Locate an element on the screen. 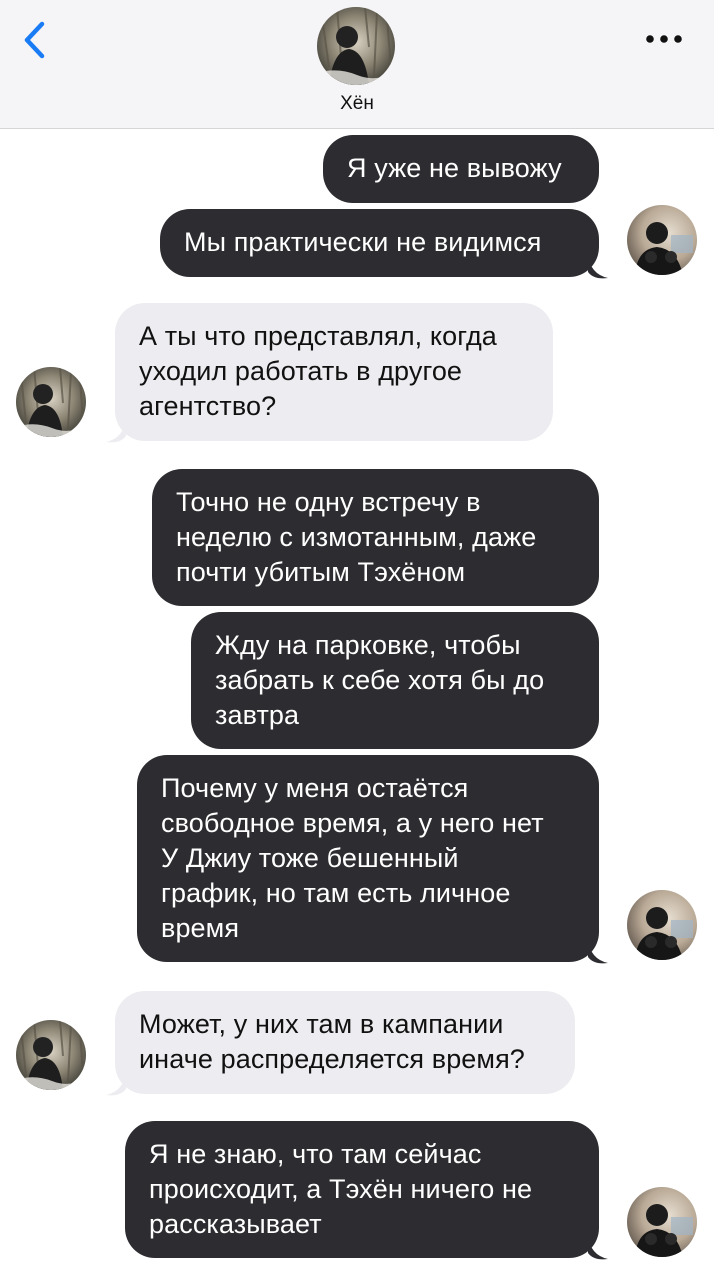  message-line: график, но там есть личное is located at coordinates (336, 893).